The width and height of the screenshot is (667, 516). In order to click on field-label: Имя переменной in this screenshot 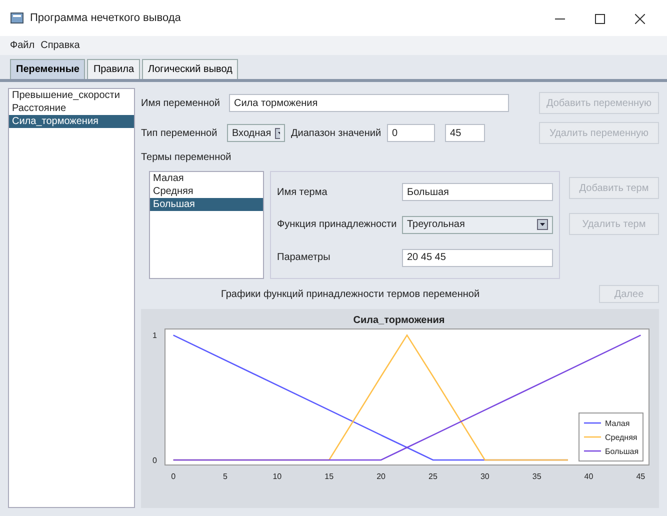, I will do `click(181, 103)`.